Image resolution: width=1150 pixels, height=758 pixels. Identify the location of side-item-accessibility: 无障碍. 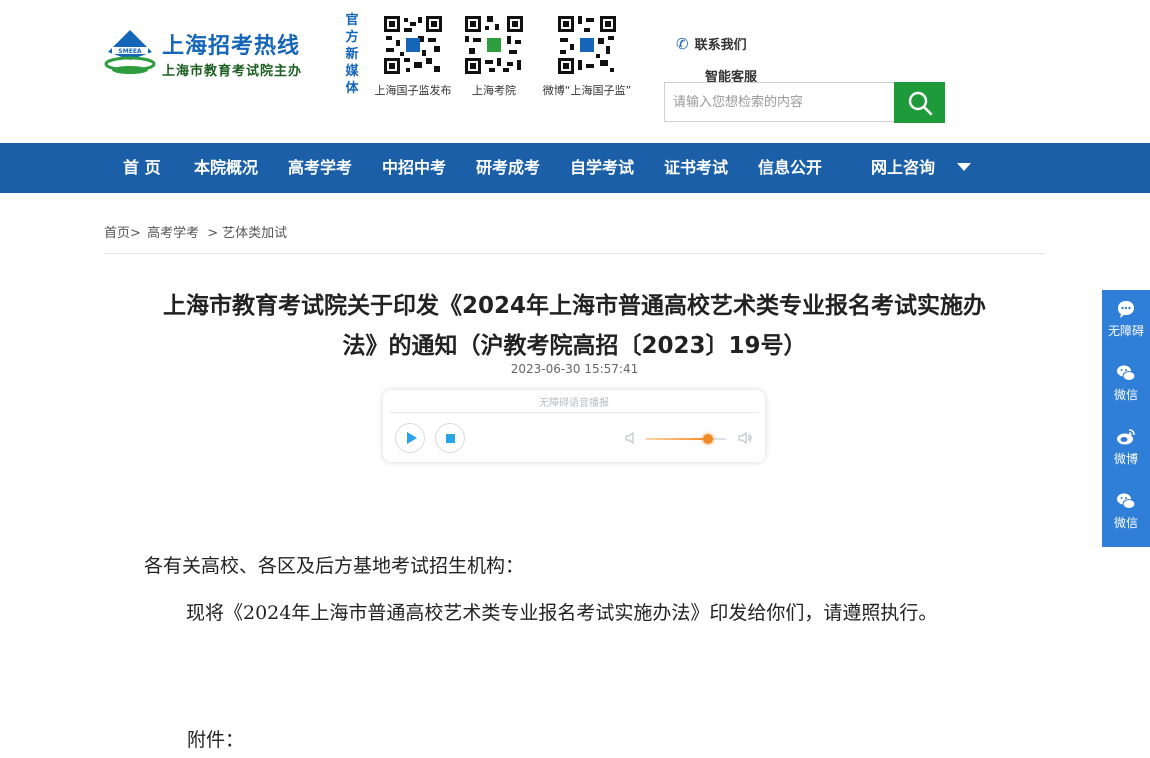
(1126, 320).